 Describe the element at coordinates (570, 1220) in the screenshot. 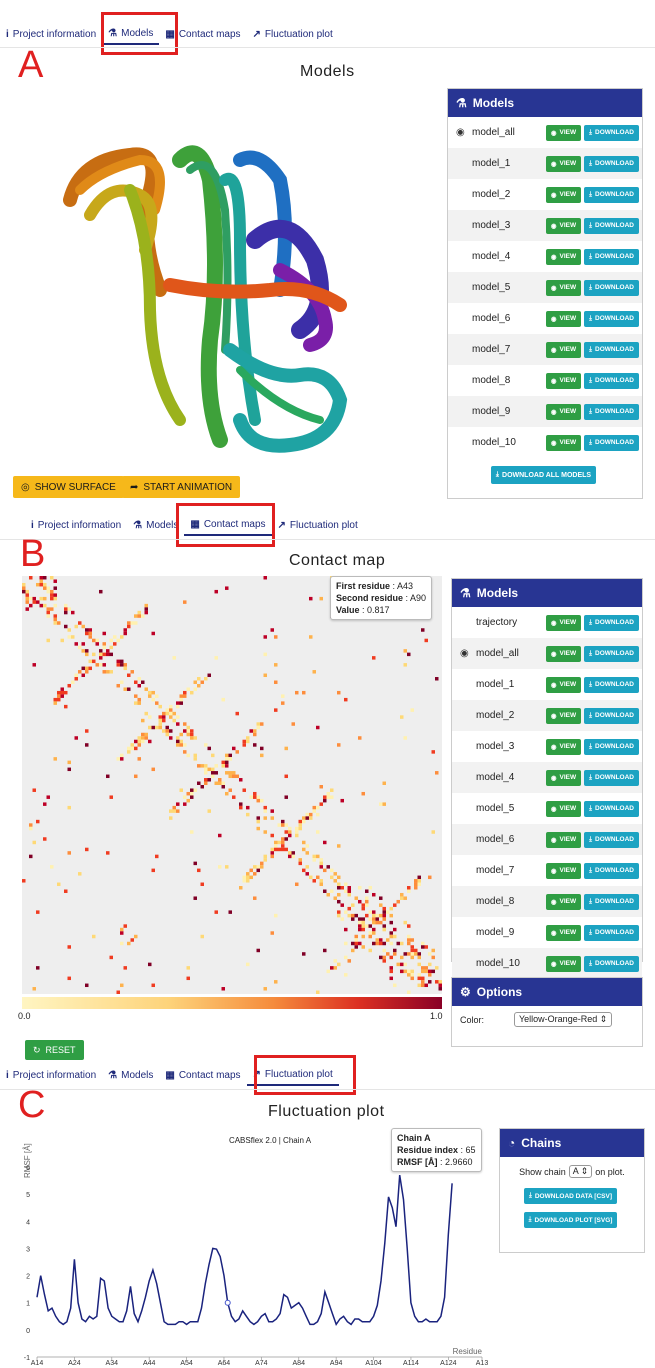

I see `download-plot-svg-button: ⤓ DOWNLOAD PLOT [SVG]` at that location.